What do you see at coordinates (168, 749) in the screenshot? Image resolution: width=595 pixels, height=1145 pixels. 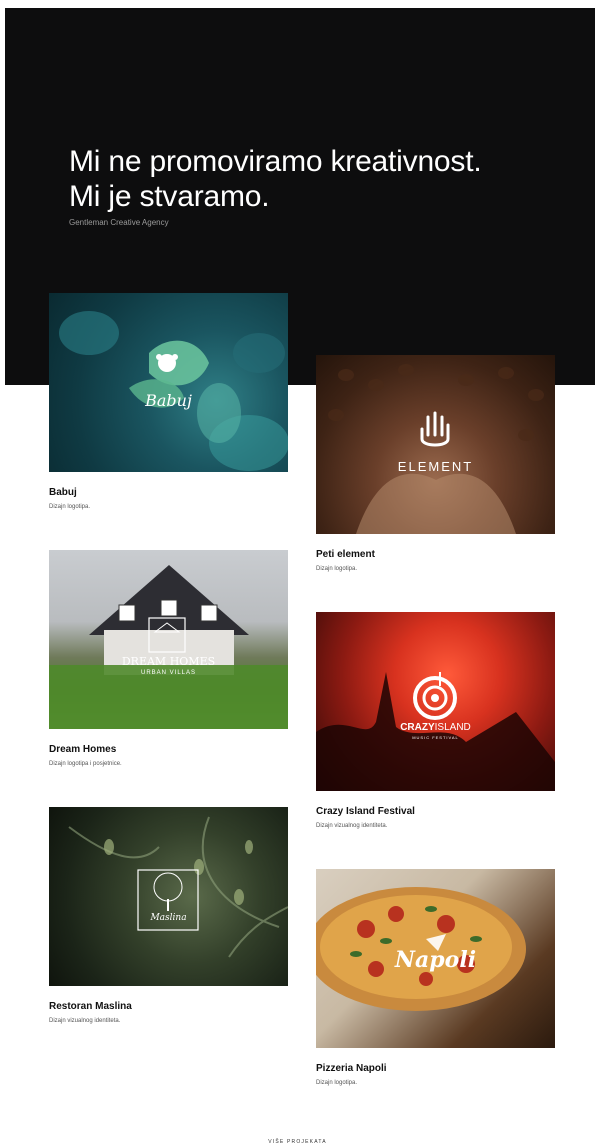 I see `project-title-dream-homes: Dream Homes` at bounding box center [168, 749].